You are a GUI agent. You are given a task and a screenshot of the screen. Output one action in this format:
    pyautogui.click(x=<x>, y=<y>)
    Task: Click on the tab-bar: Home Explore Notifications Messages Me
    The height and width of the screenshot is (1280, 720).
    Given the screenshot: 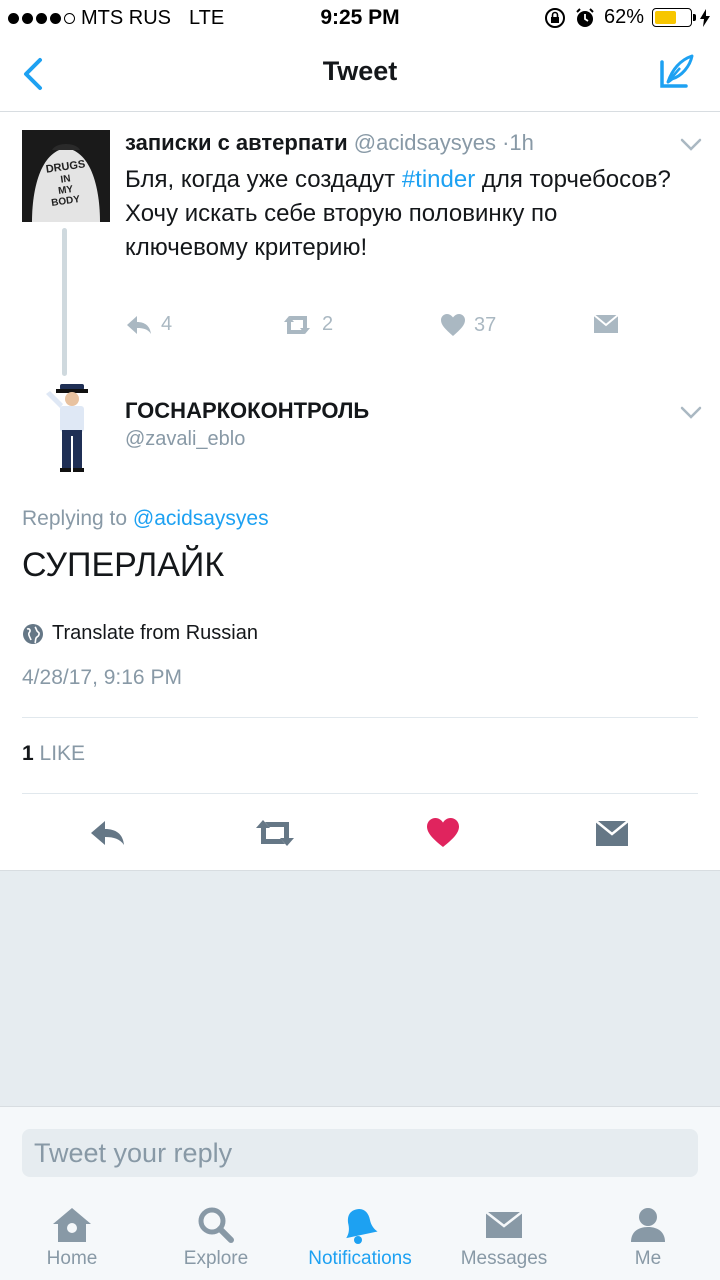 What is the action you would take?
    pyautogui.click(x=360, y=1238)
    